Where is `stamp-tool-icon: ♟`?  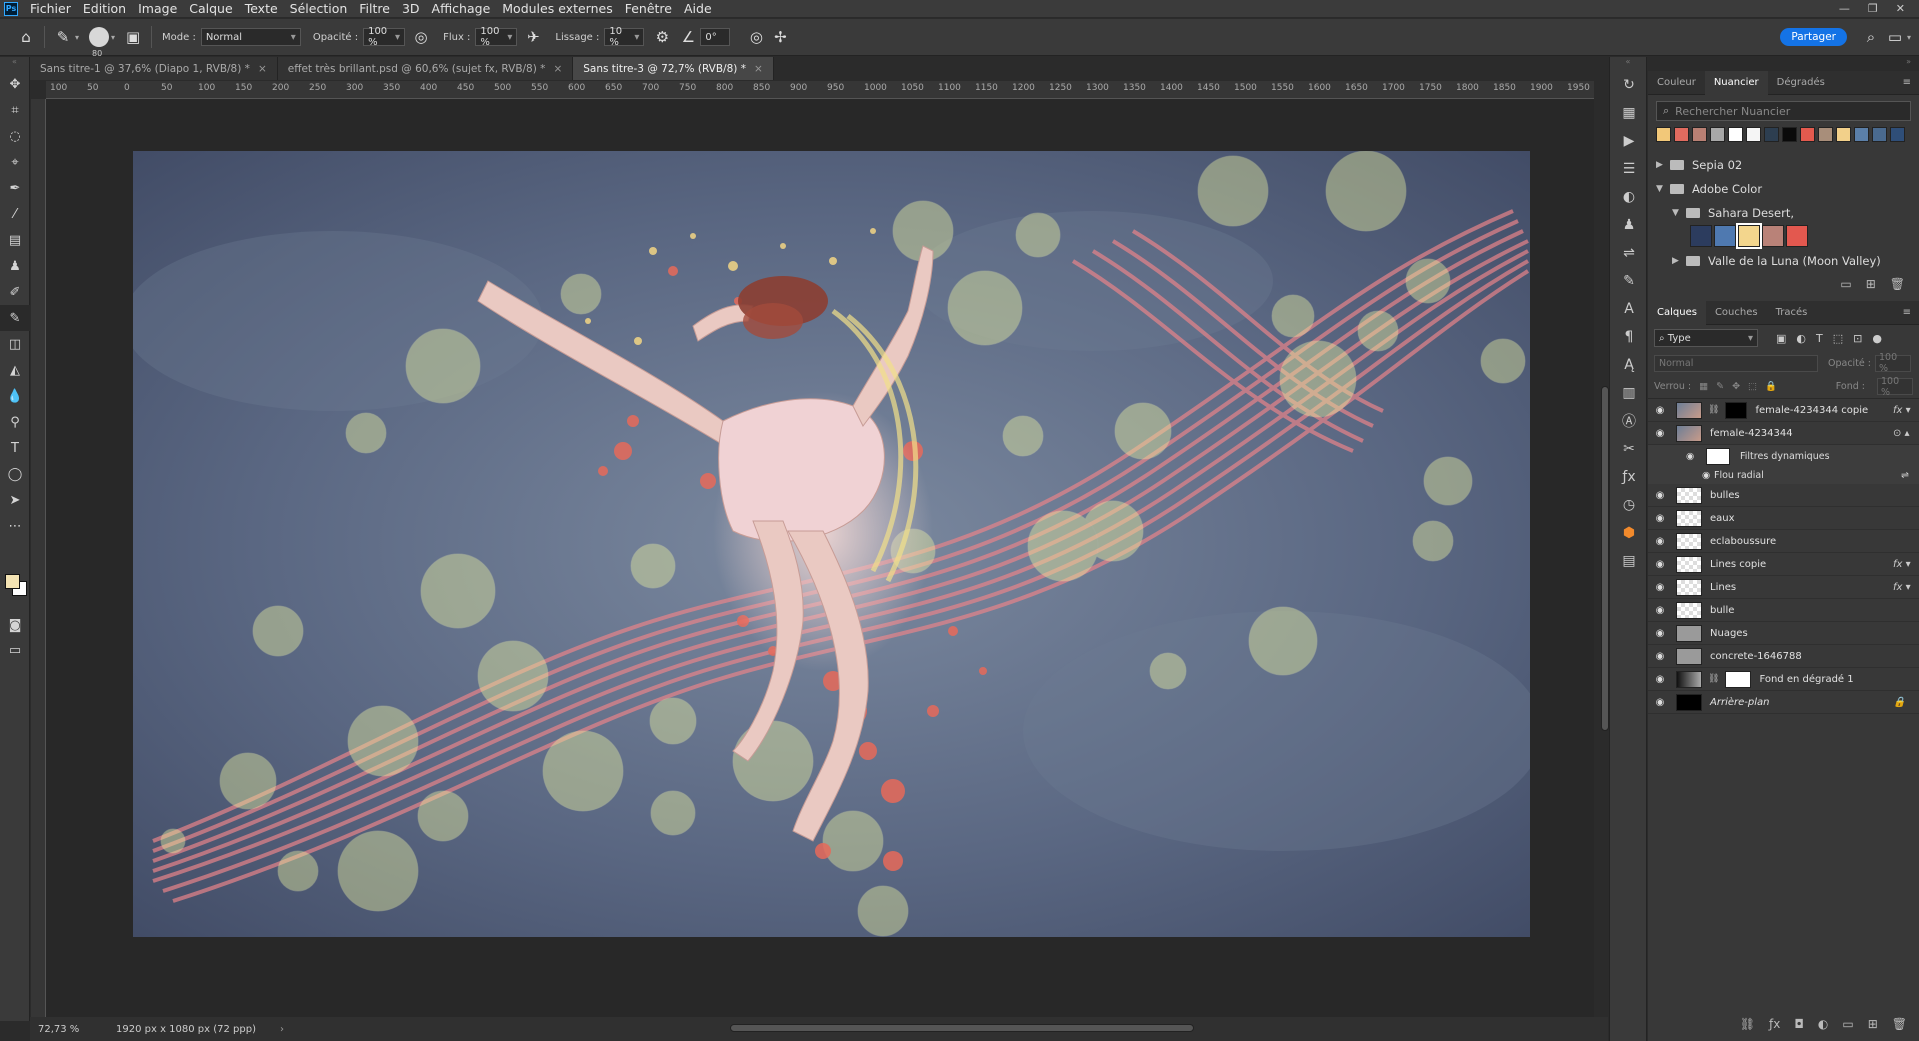 stamp-tool-icon: ♟ is located at coordinates (15, 266).